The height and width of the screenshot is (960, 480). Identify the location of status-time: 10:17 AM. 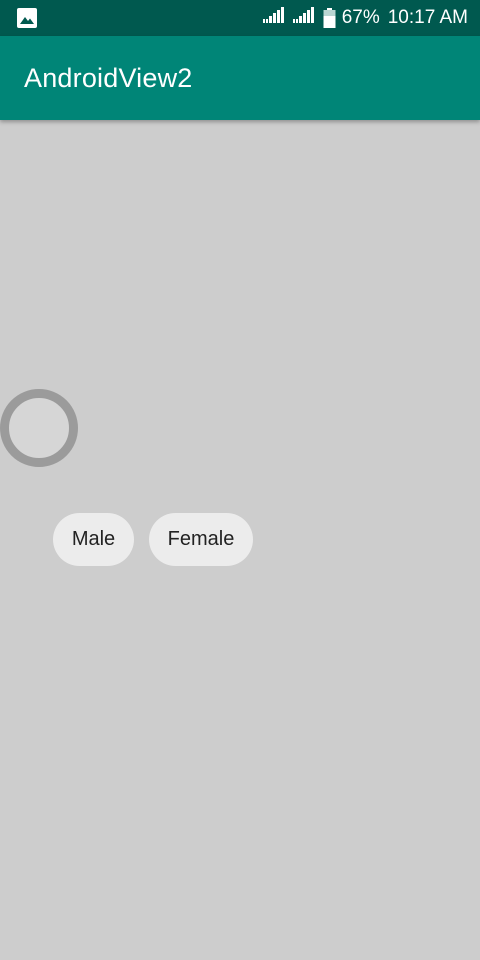
(427, 17).